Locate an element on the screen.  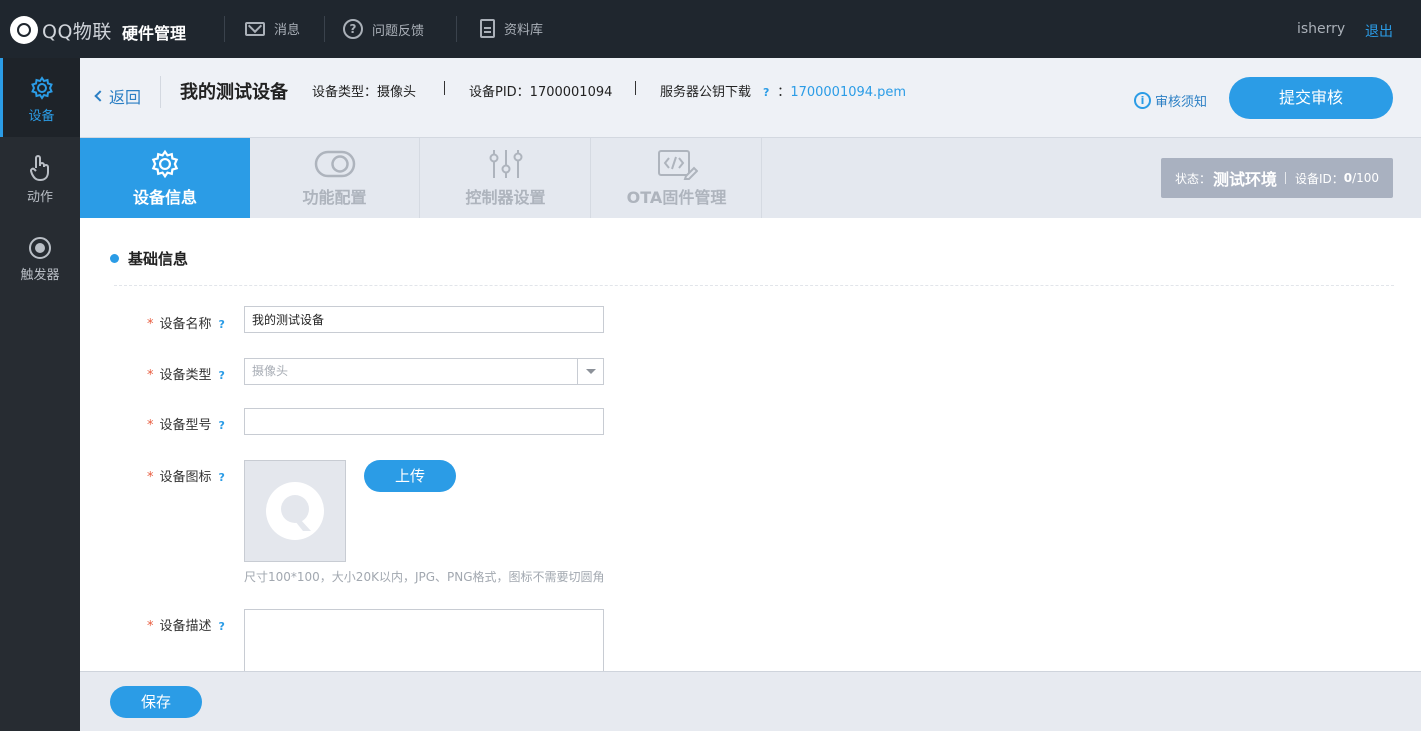
sidebar-item-label: 触发器 is located at coordinates (40, 275).